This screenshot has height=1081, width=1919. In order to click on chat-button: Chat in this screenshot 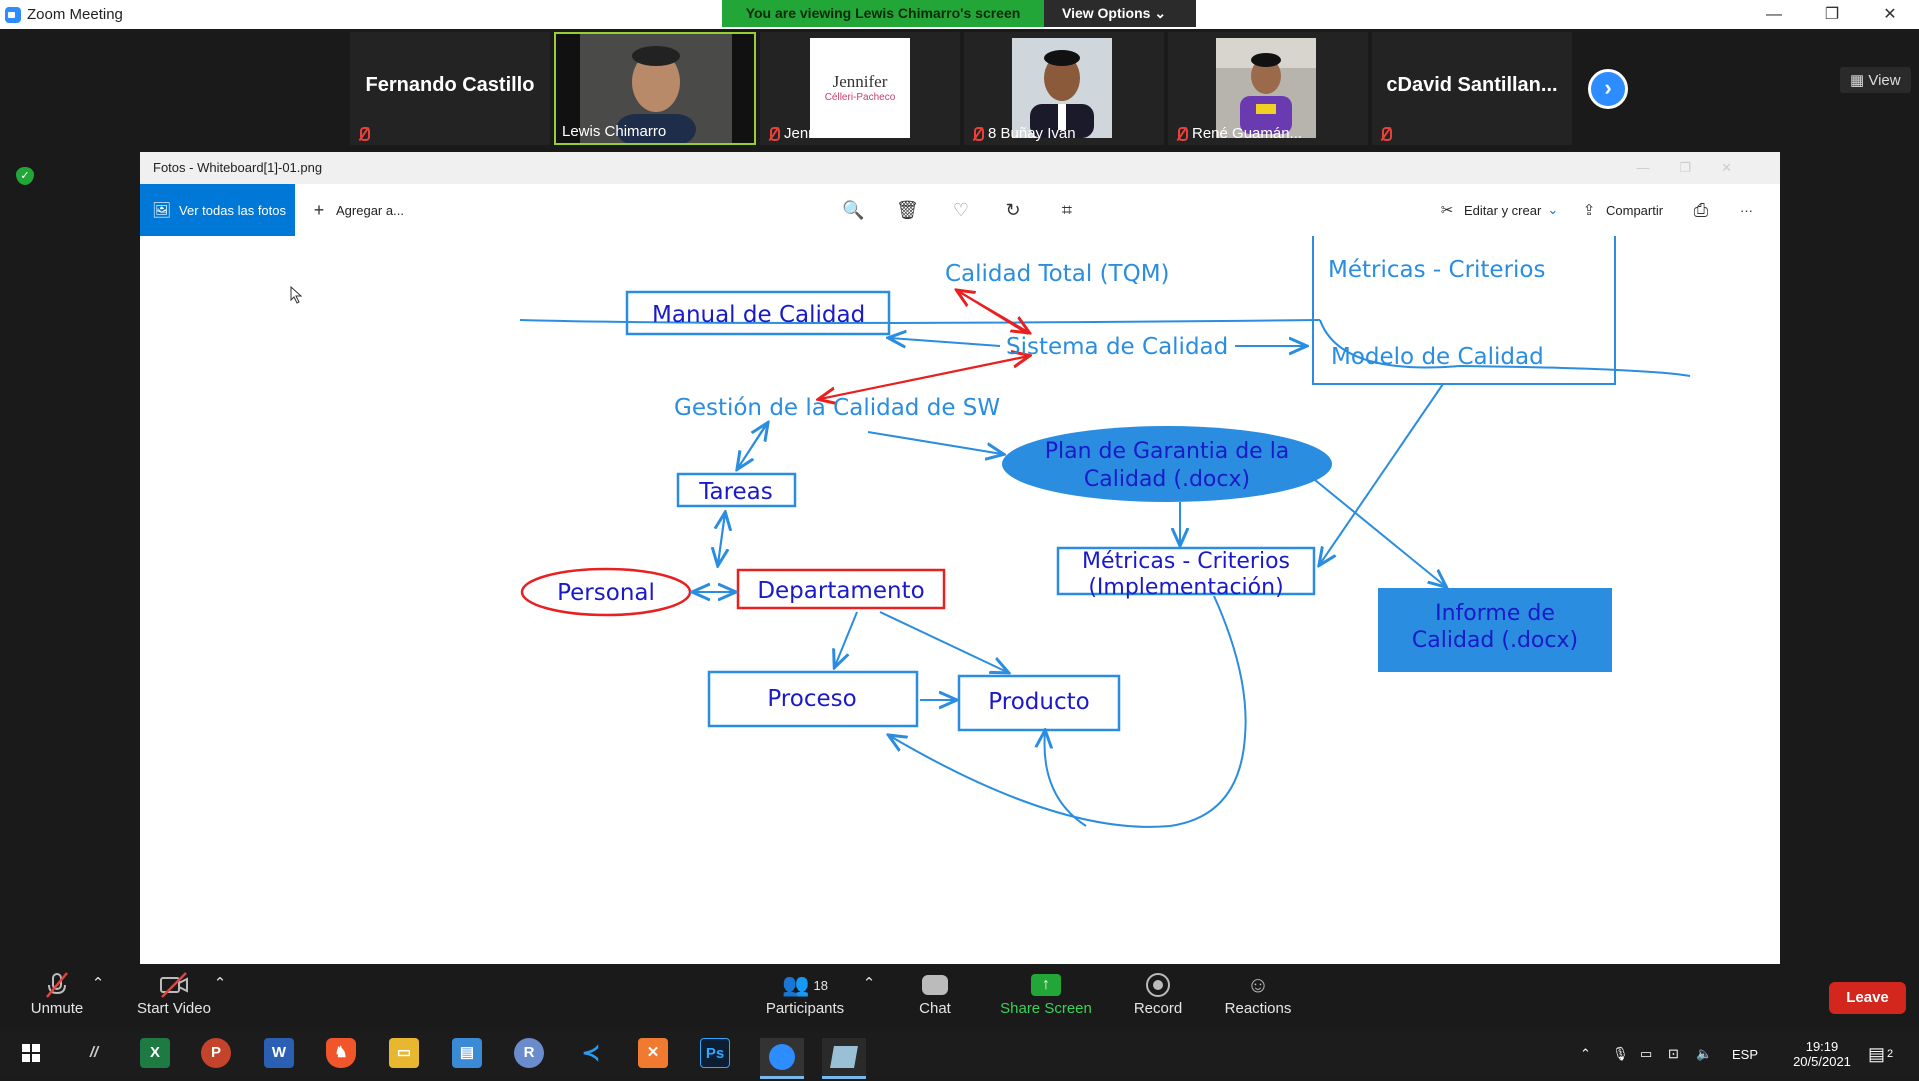, I will do `click(935, 993)`.